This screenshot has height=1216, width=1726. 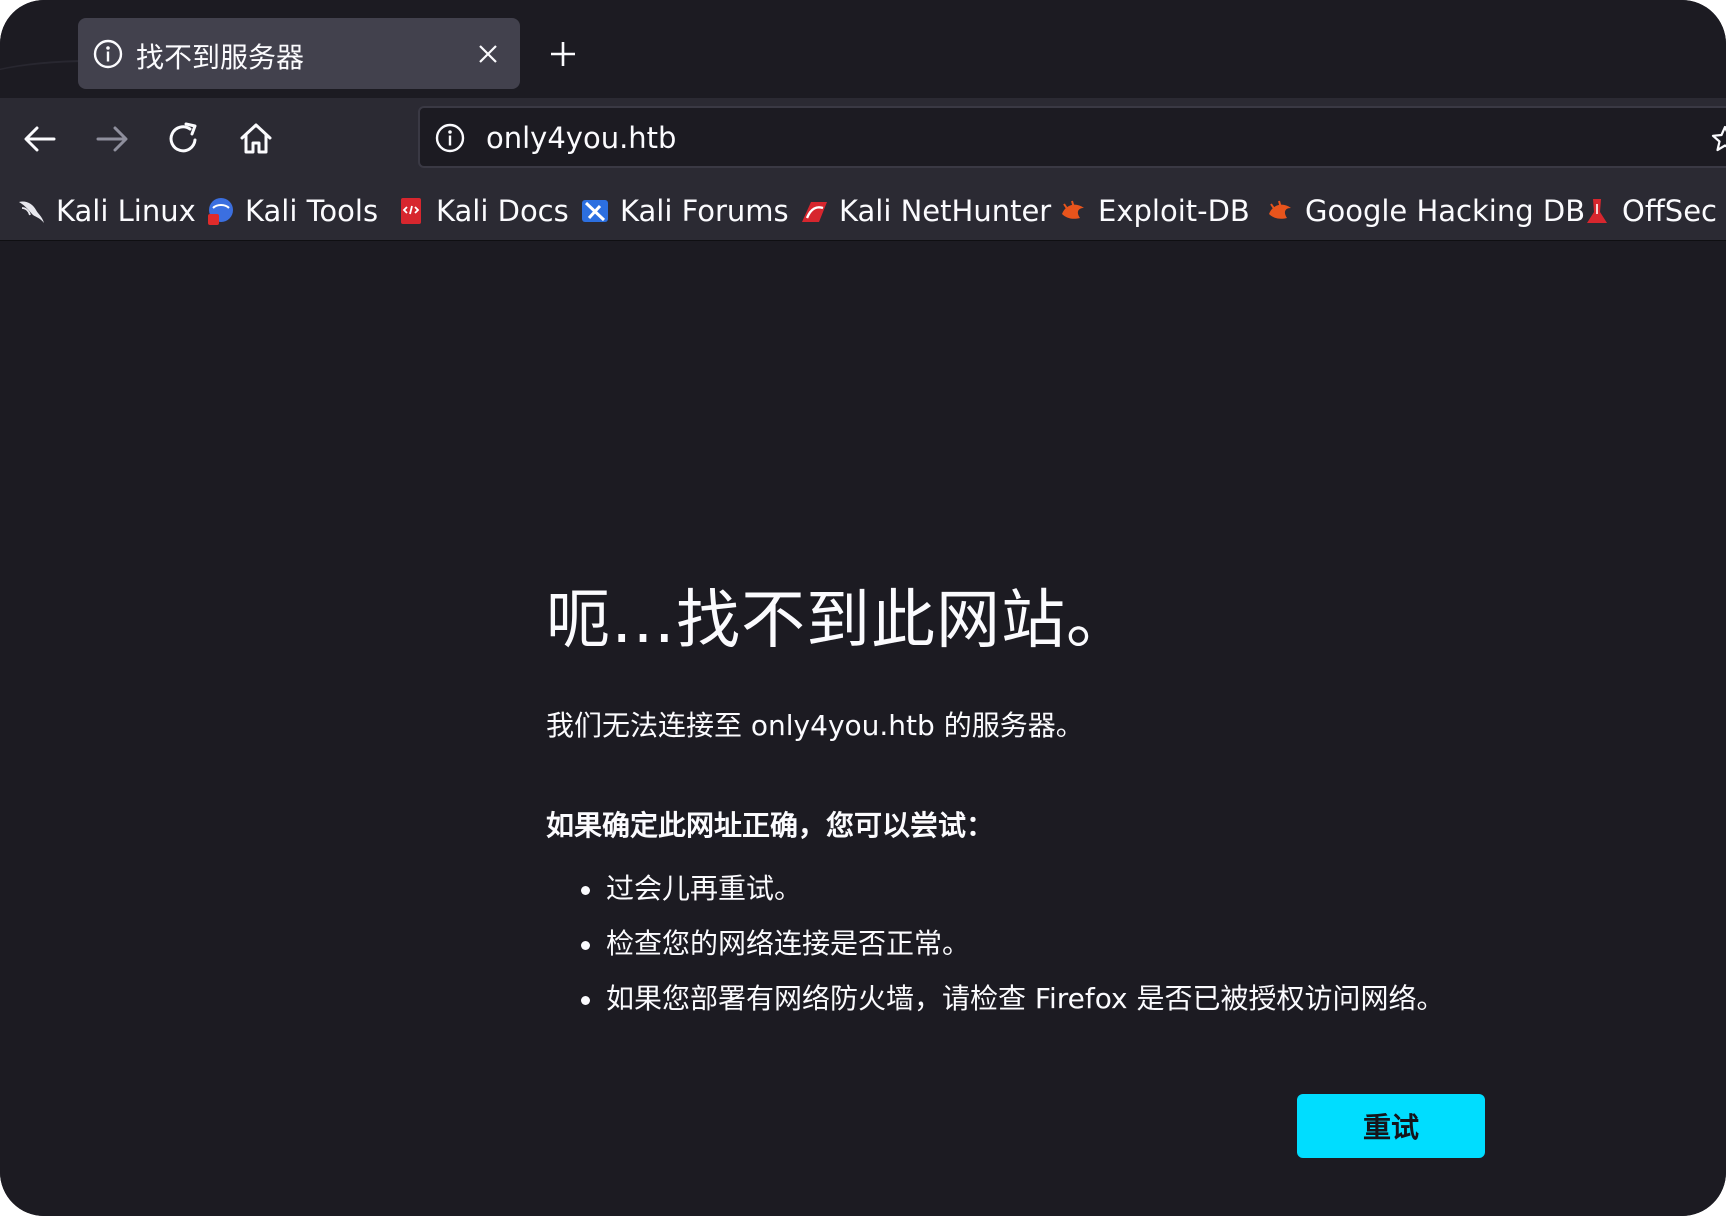 What do you see at coordinates (1025, 998) in the screenshot?
I see `suggestion-text: 如果您部署有网络防火墙，请检查 Firefox 是否已被授权访问网络。` at bounding box center [1025, 998].